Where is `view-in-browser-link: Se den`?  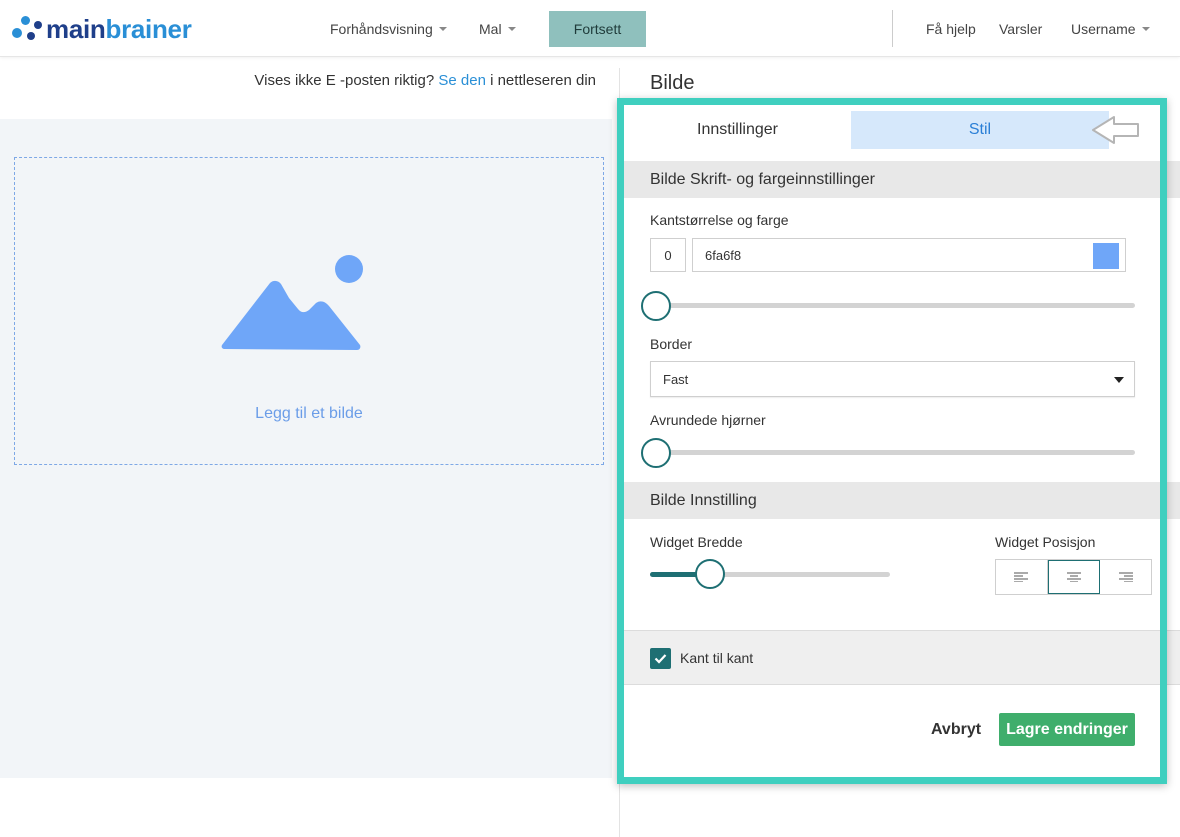
view-in-browser-link: Se den is located at coordinates (462, 80).